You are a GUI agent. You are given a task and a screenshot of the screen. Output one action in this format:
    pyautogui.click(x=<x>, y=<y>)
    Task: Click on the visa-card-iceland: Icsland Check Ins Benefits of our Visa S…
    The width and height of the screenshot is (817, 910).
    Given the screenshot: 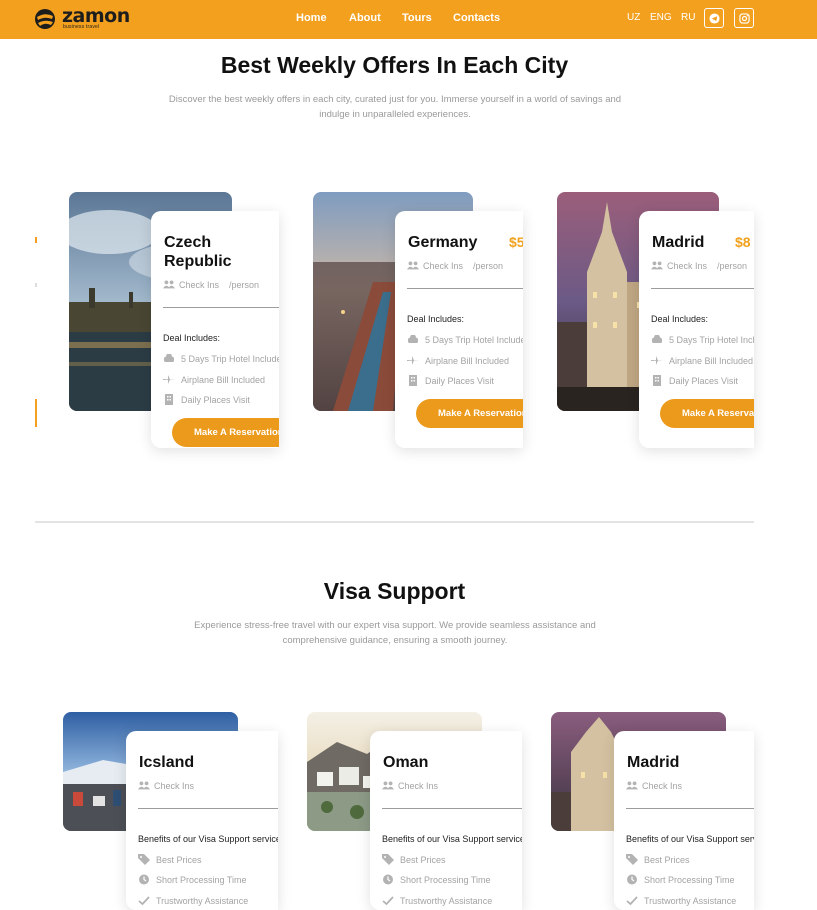 What is the action you would take?
    pyautogui.click(x=202, y=820)
    